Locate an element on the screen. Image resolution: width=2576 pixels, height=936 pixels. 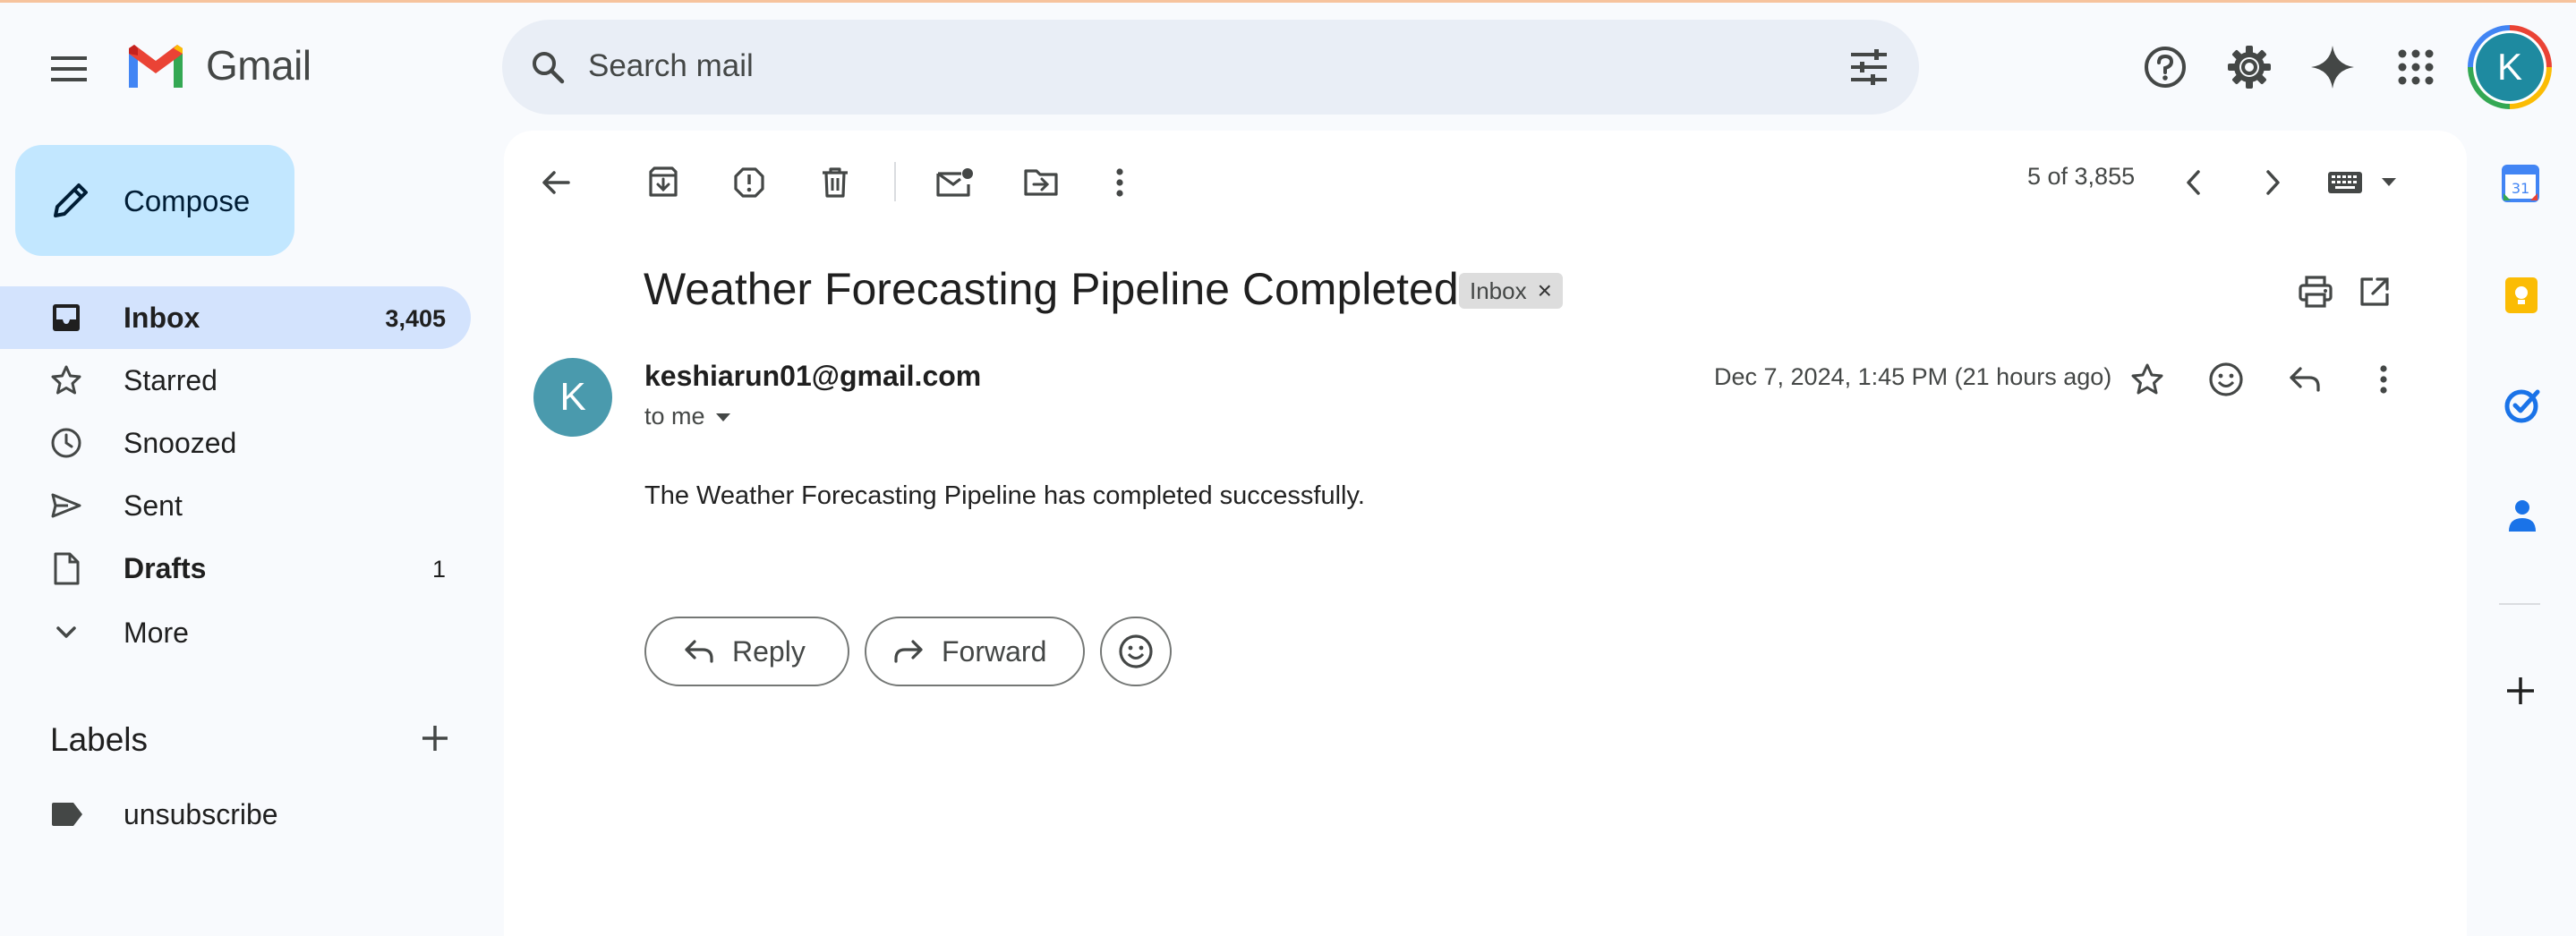
keep-icon is located at coordinates (2521, 295).